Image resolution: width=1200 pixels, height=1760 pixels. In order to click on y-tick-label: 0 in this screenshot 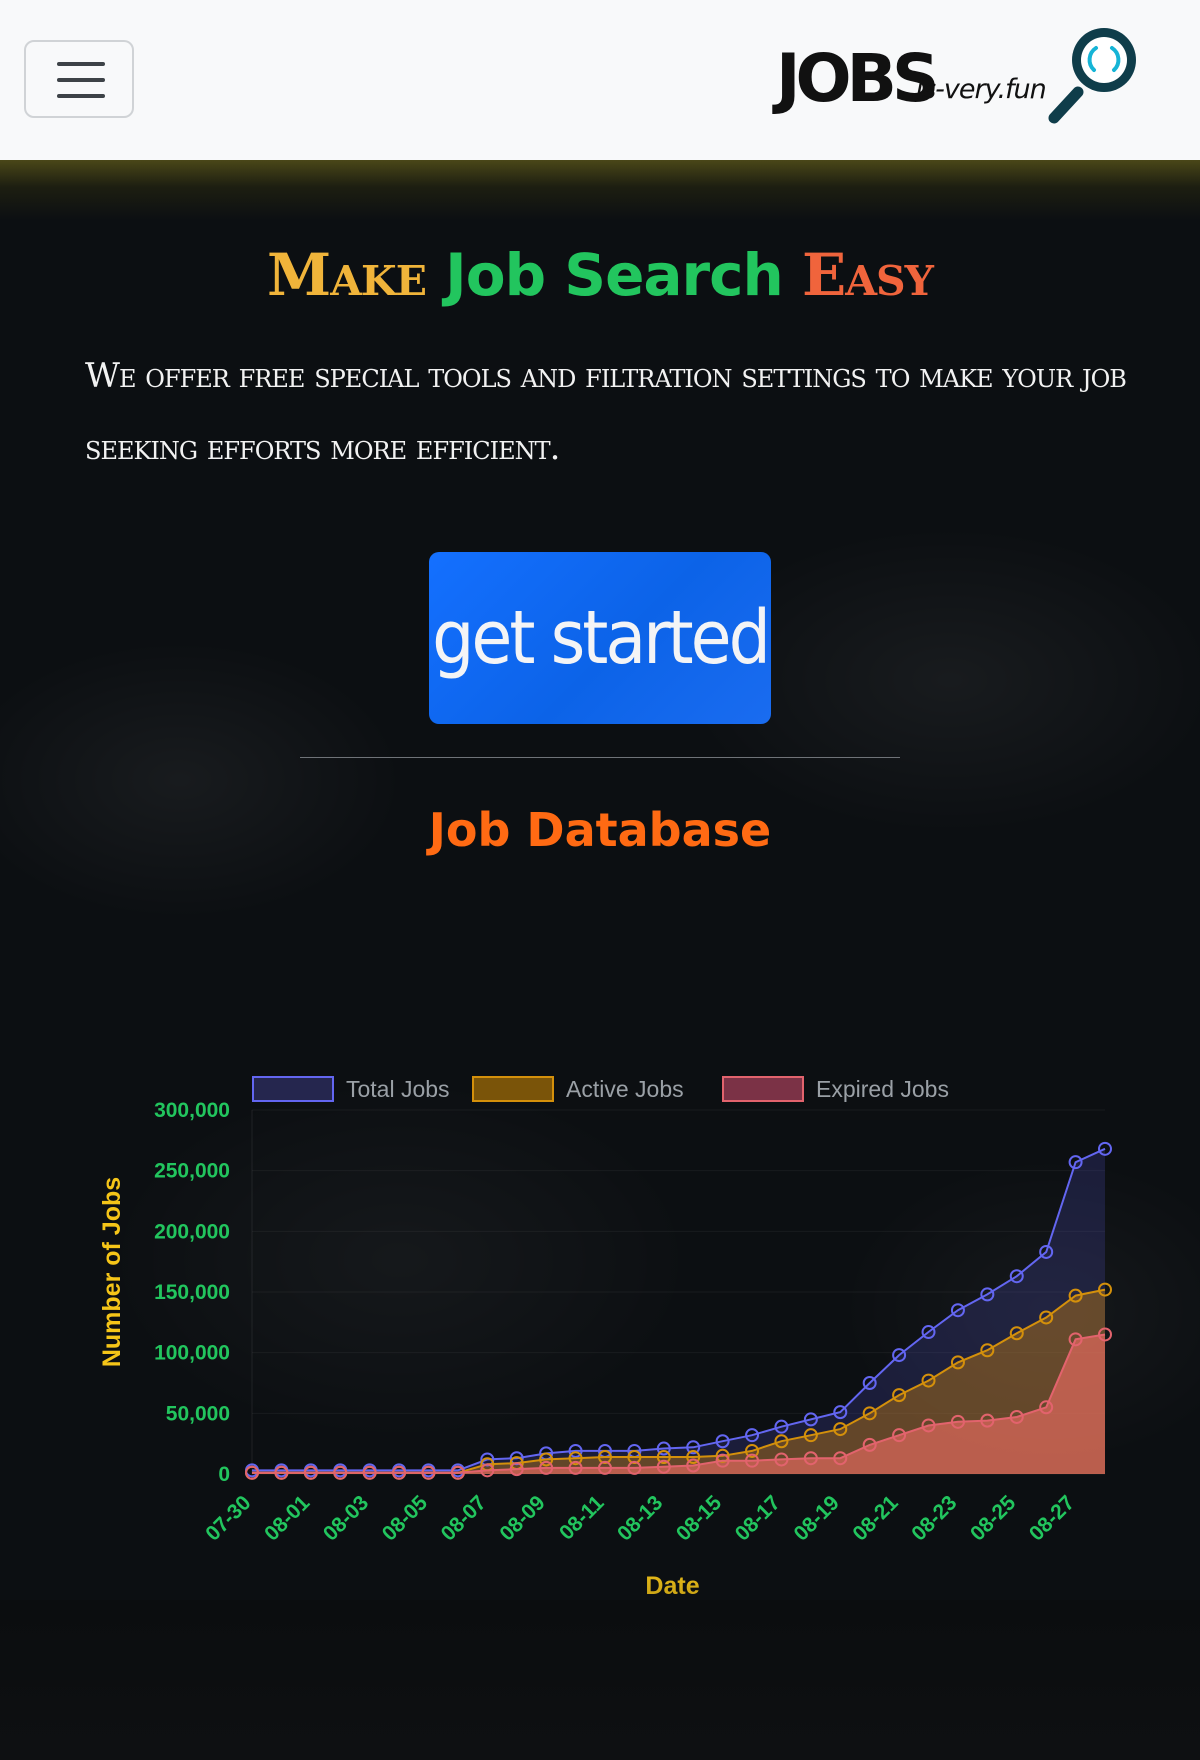, I will do `click(224, 1474)`.